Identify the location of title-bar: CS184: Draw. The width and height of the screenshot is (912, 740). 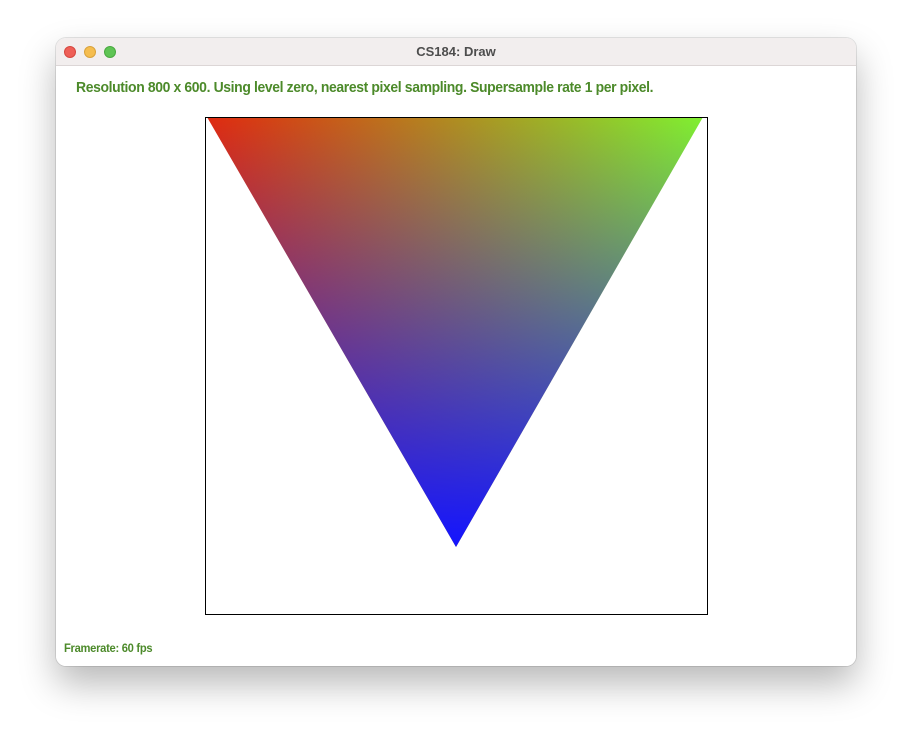
(456, 52).